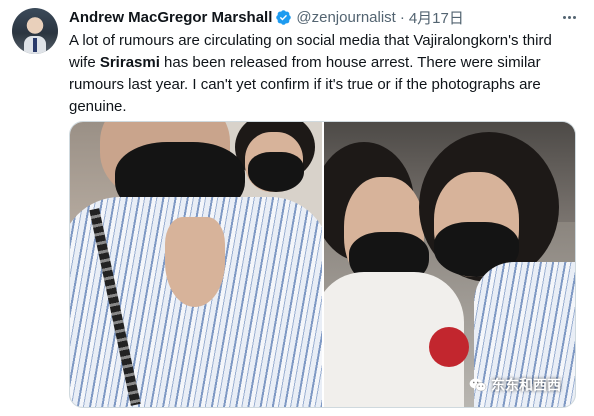 The width and height of the screenshot is (594, 416). Describe the element at coordinates (170, 17) in the screenshot. I see `author-name: Andrew MacGregor Marshall` at that location.